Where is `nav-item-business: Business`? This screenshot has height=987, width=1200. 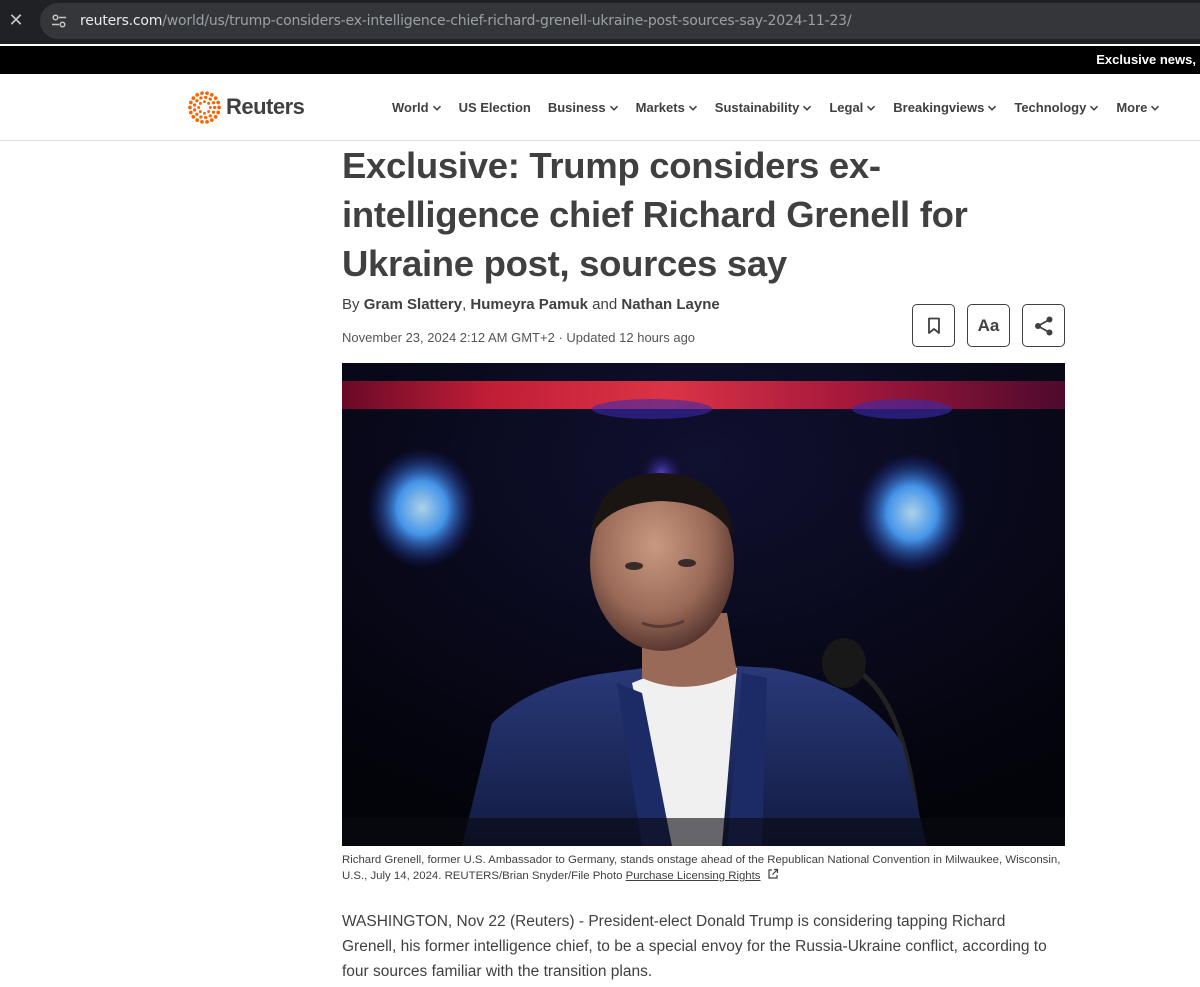
nav-item-business: Business is located at coordinates (583, 107).